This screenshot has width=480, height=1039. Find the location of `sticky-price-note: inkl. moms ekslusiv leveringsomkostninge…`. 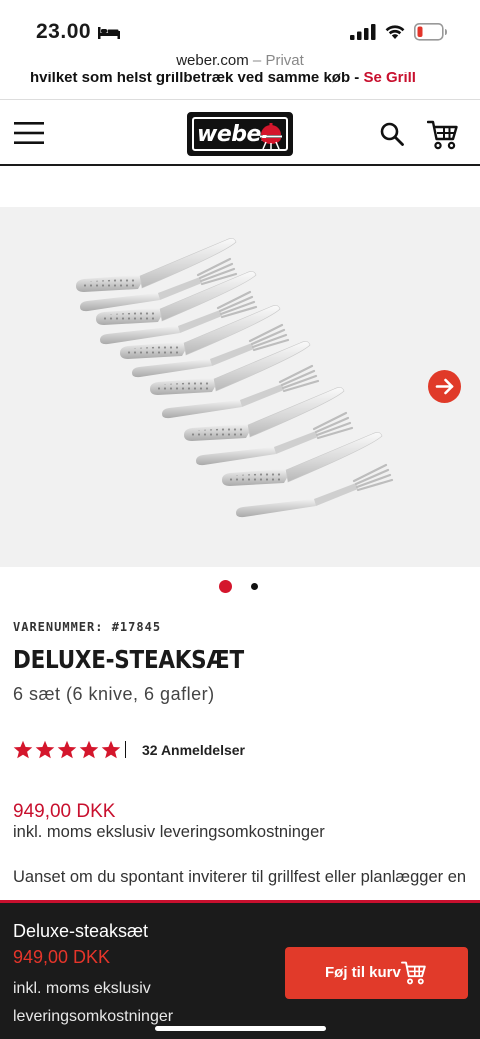

sticky-price-note: inkl. moms ekslusiv leveringsomkostninge… is located at coordinates (93, 1002).